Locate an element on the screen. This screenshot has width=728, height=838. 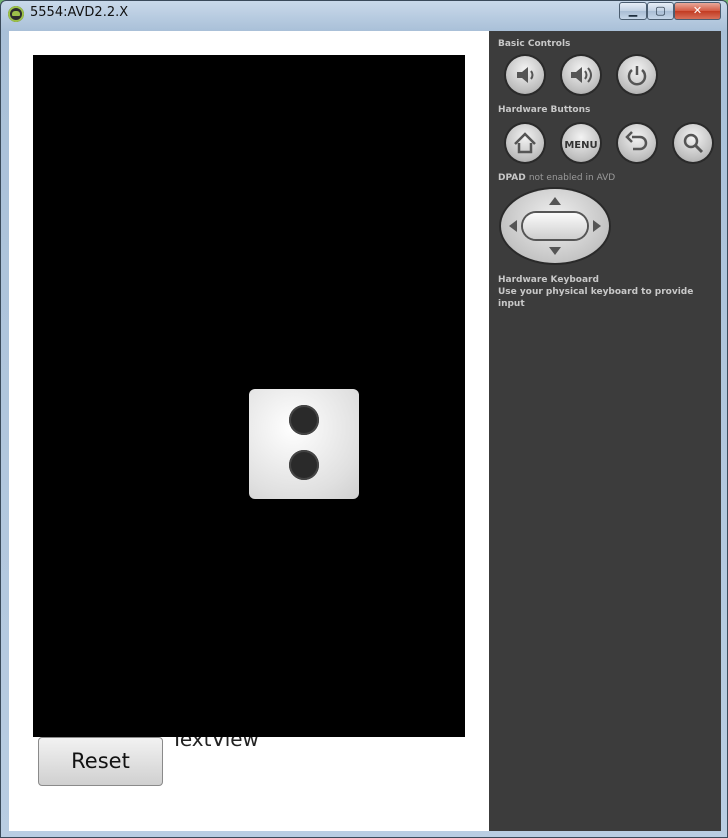
minimize-button: ▁ is located at coordinates (633, 11).